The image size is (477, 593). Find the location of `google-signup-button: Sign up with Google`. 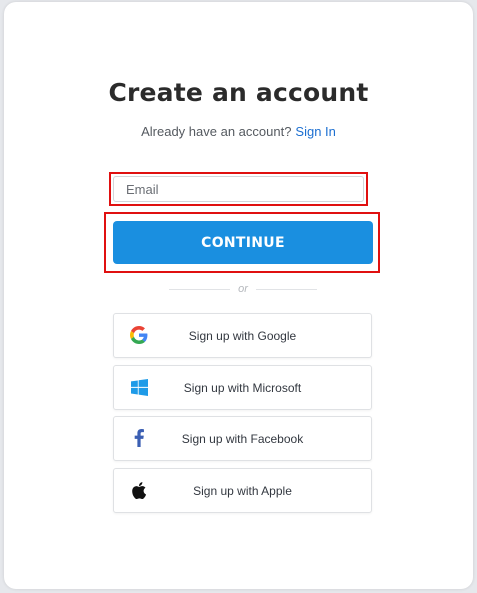

google-signup-button: Sign up with Google is located at coordinates (242, 335).